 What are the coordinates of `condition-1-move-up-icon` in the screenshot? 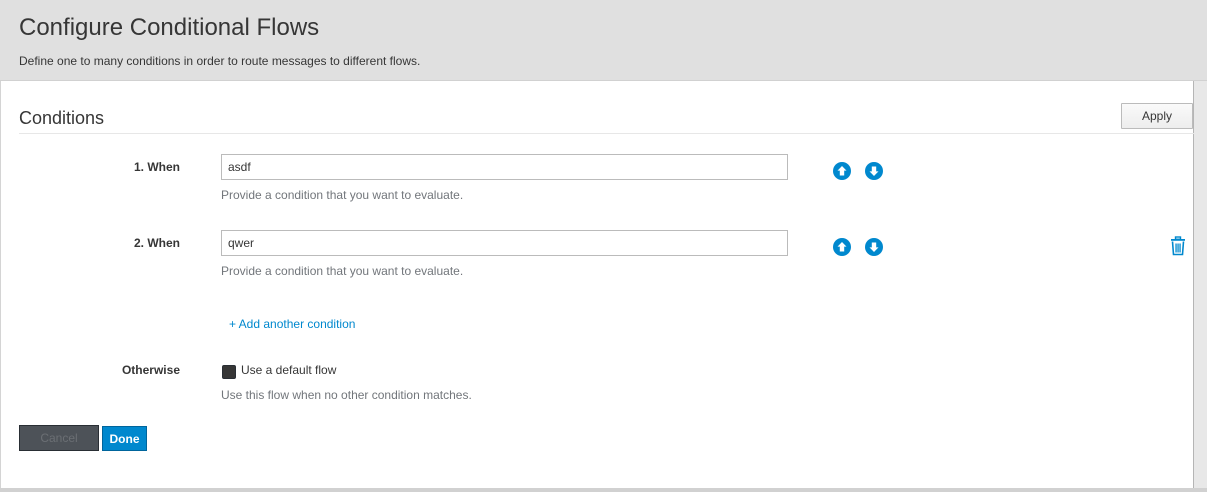 It's located at (842, 171).